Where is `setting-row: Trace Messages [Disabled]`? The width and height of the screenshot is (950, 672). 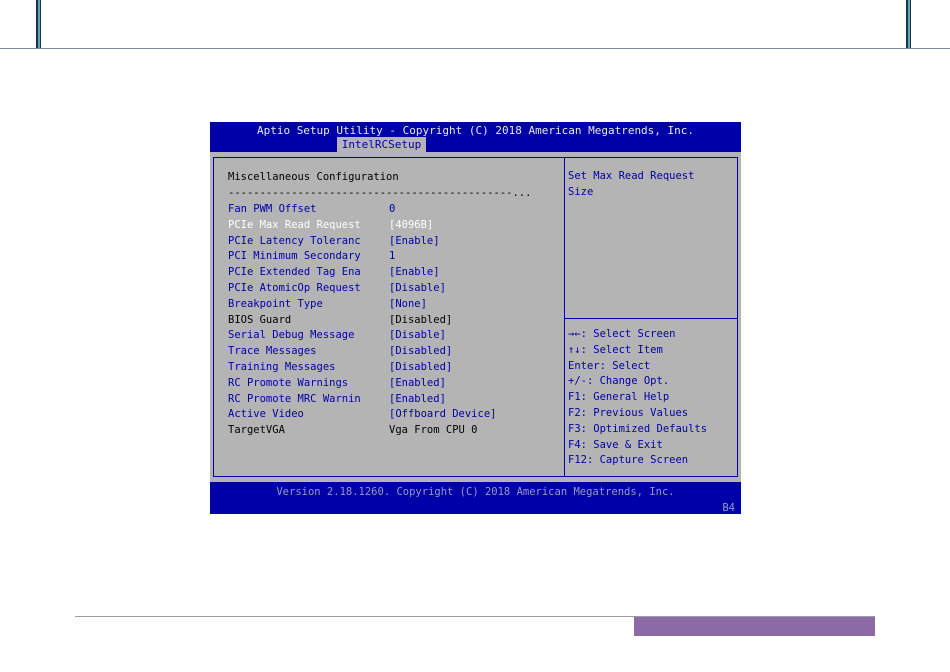
setting-row: Trace Messages [Disabled] is located at coordinates (393, 352).